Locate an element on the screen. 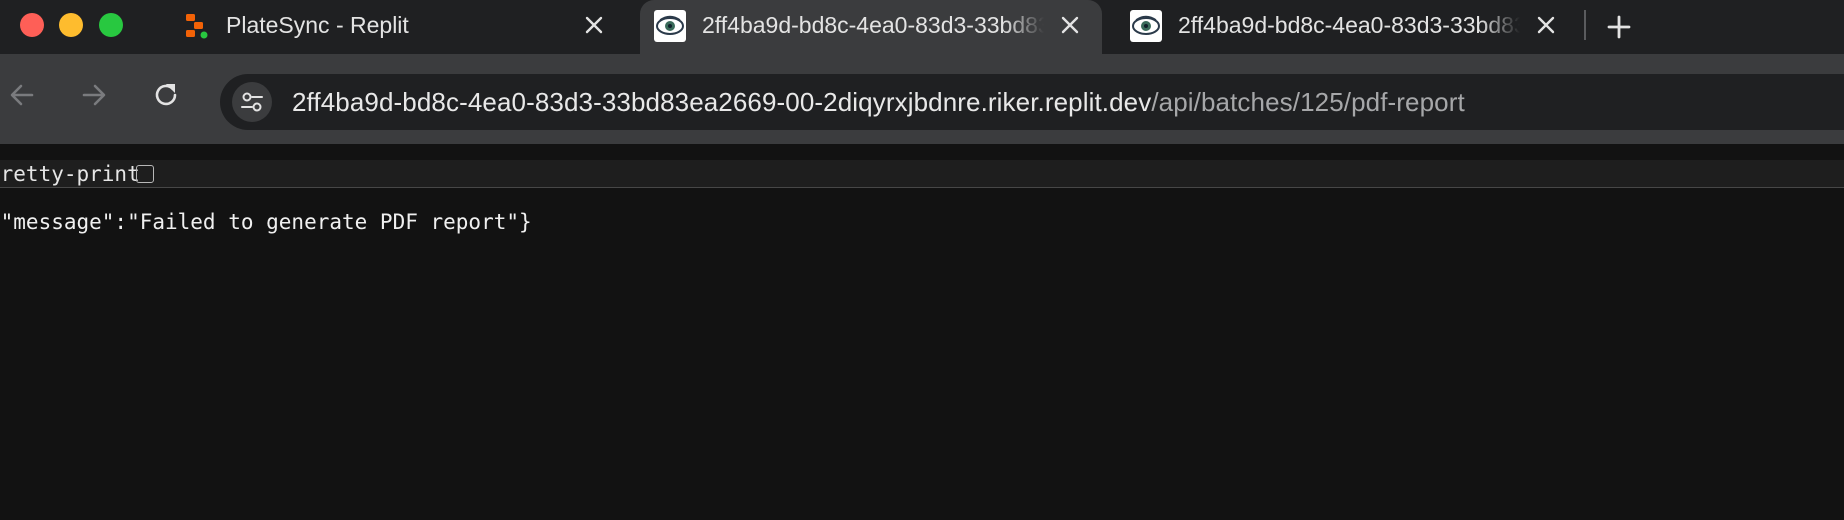 The height and width of the screenshot is (520, 1844). window-close-button is located at coordinates (32, 25).